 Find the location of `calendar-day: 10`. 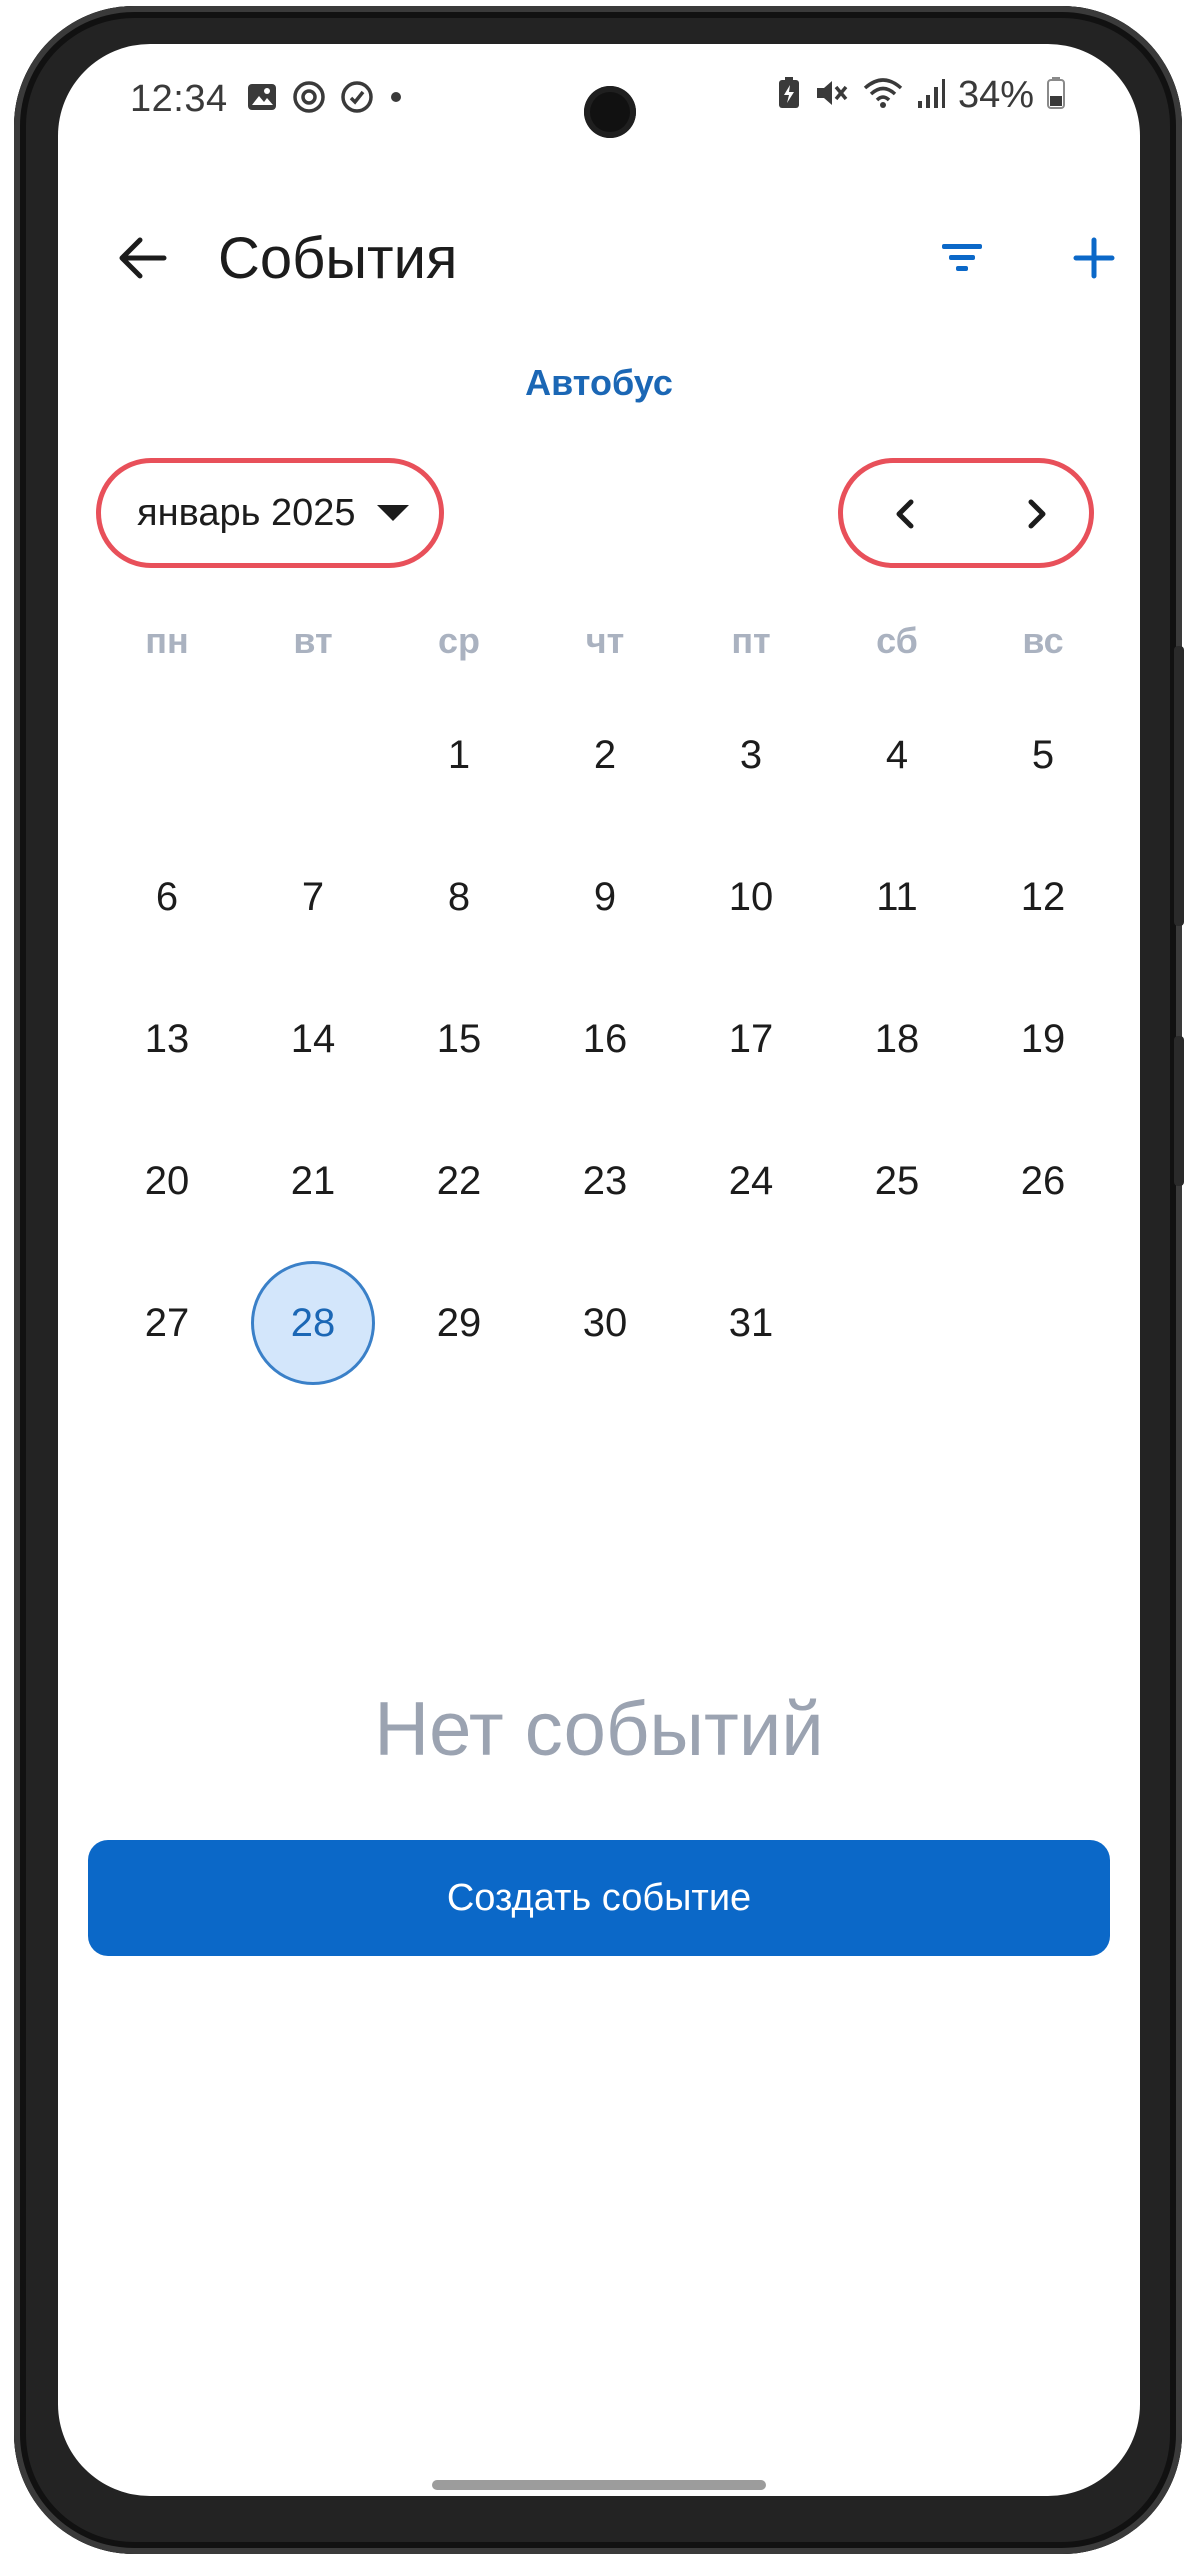

calendar-day: 10 is located at coordinates (751, 897).